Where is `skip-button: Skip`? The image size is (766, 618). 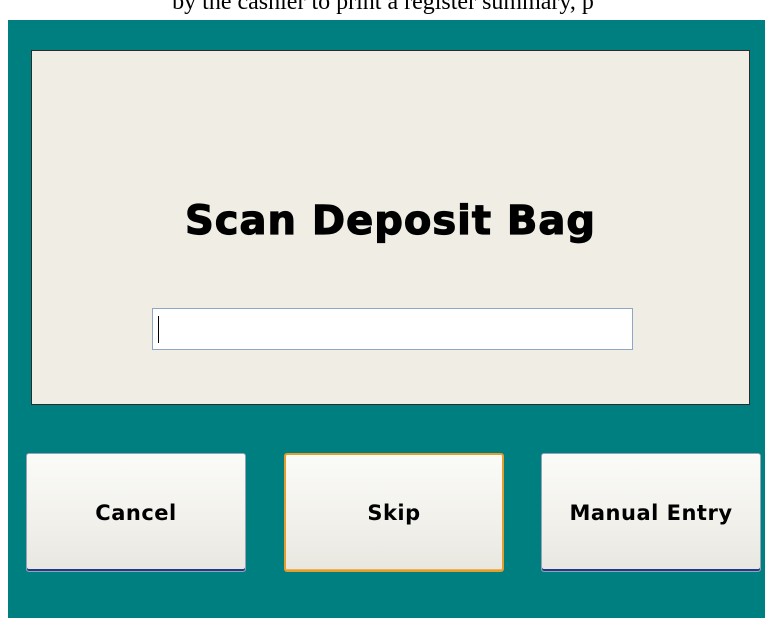
skip-button: Skip is located at coordinates (394, 512).